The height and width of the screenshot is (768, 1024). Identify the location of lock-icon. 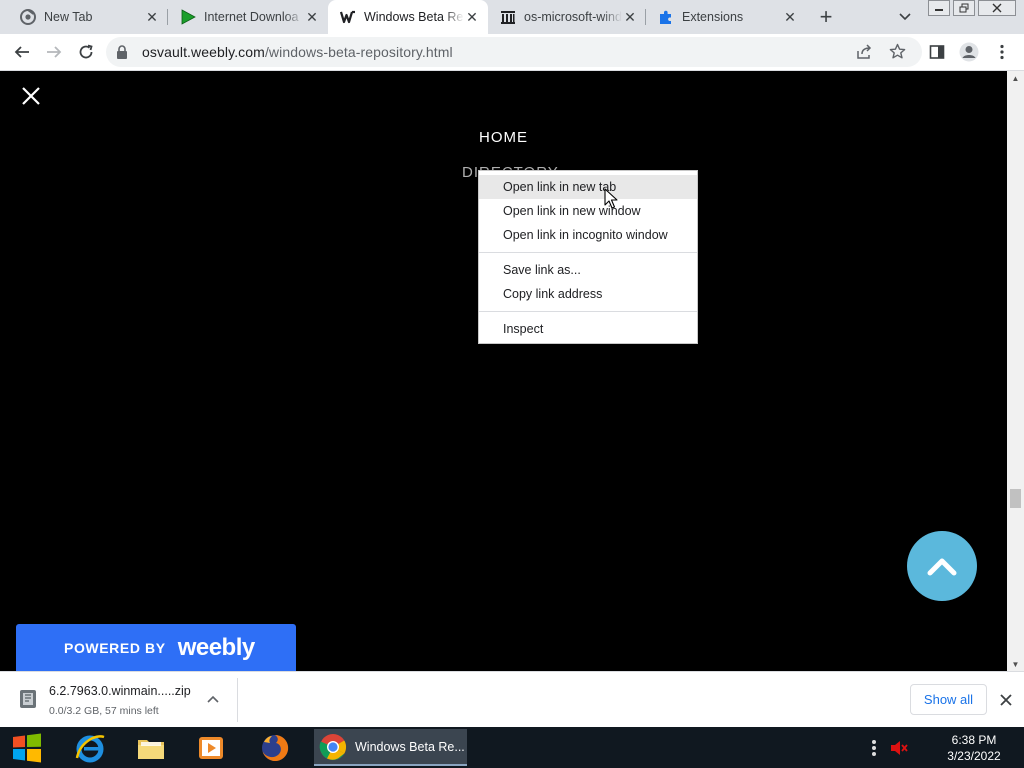
(122, 53).